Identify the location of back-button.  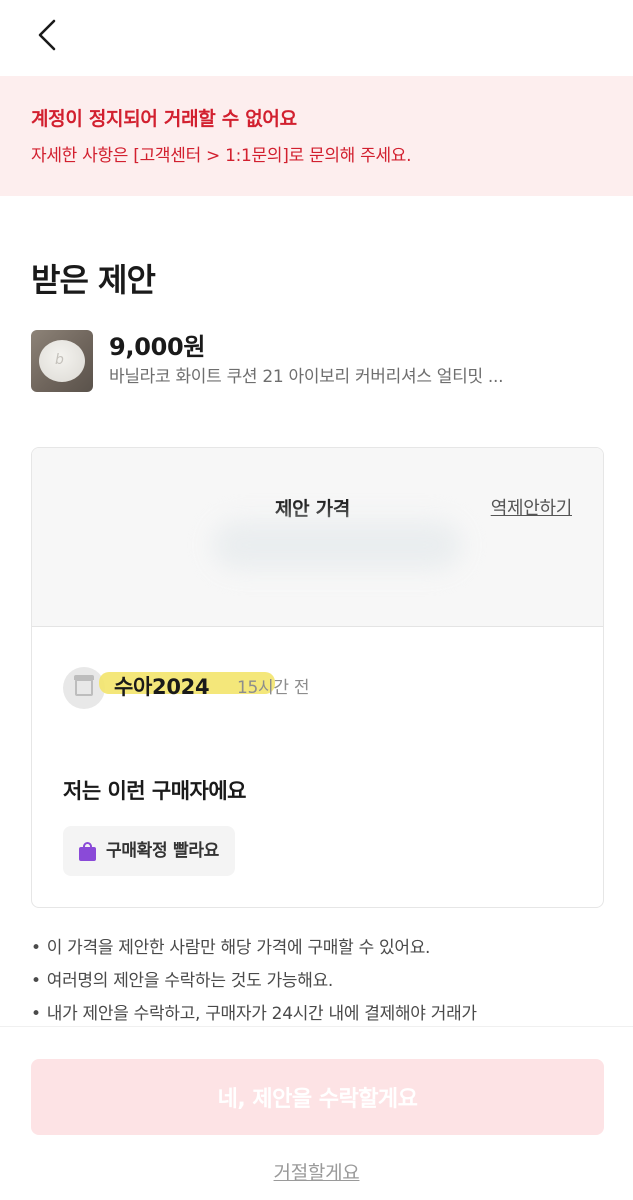
(48, 36).